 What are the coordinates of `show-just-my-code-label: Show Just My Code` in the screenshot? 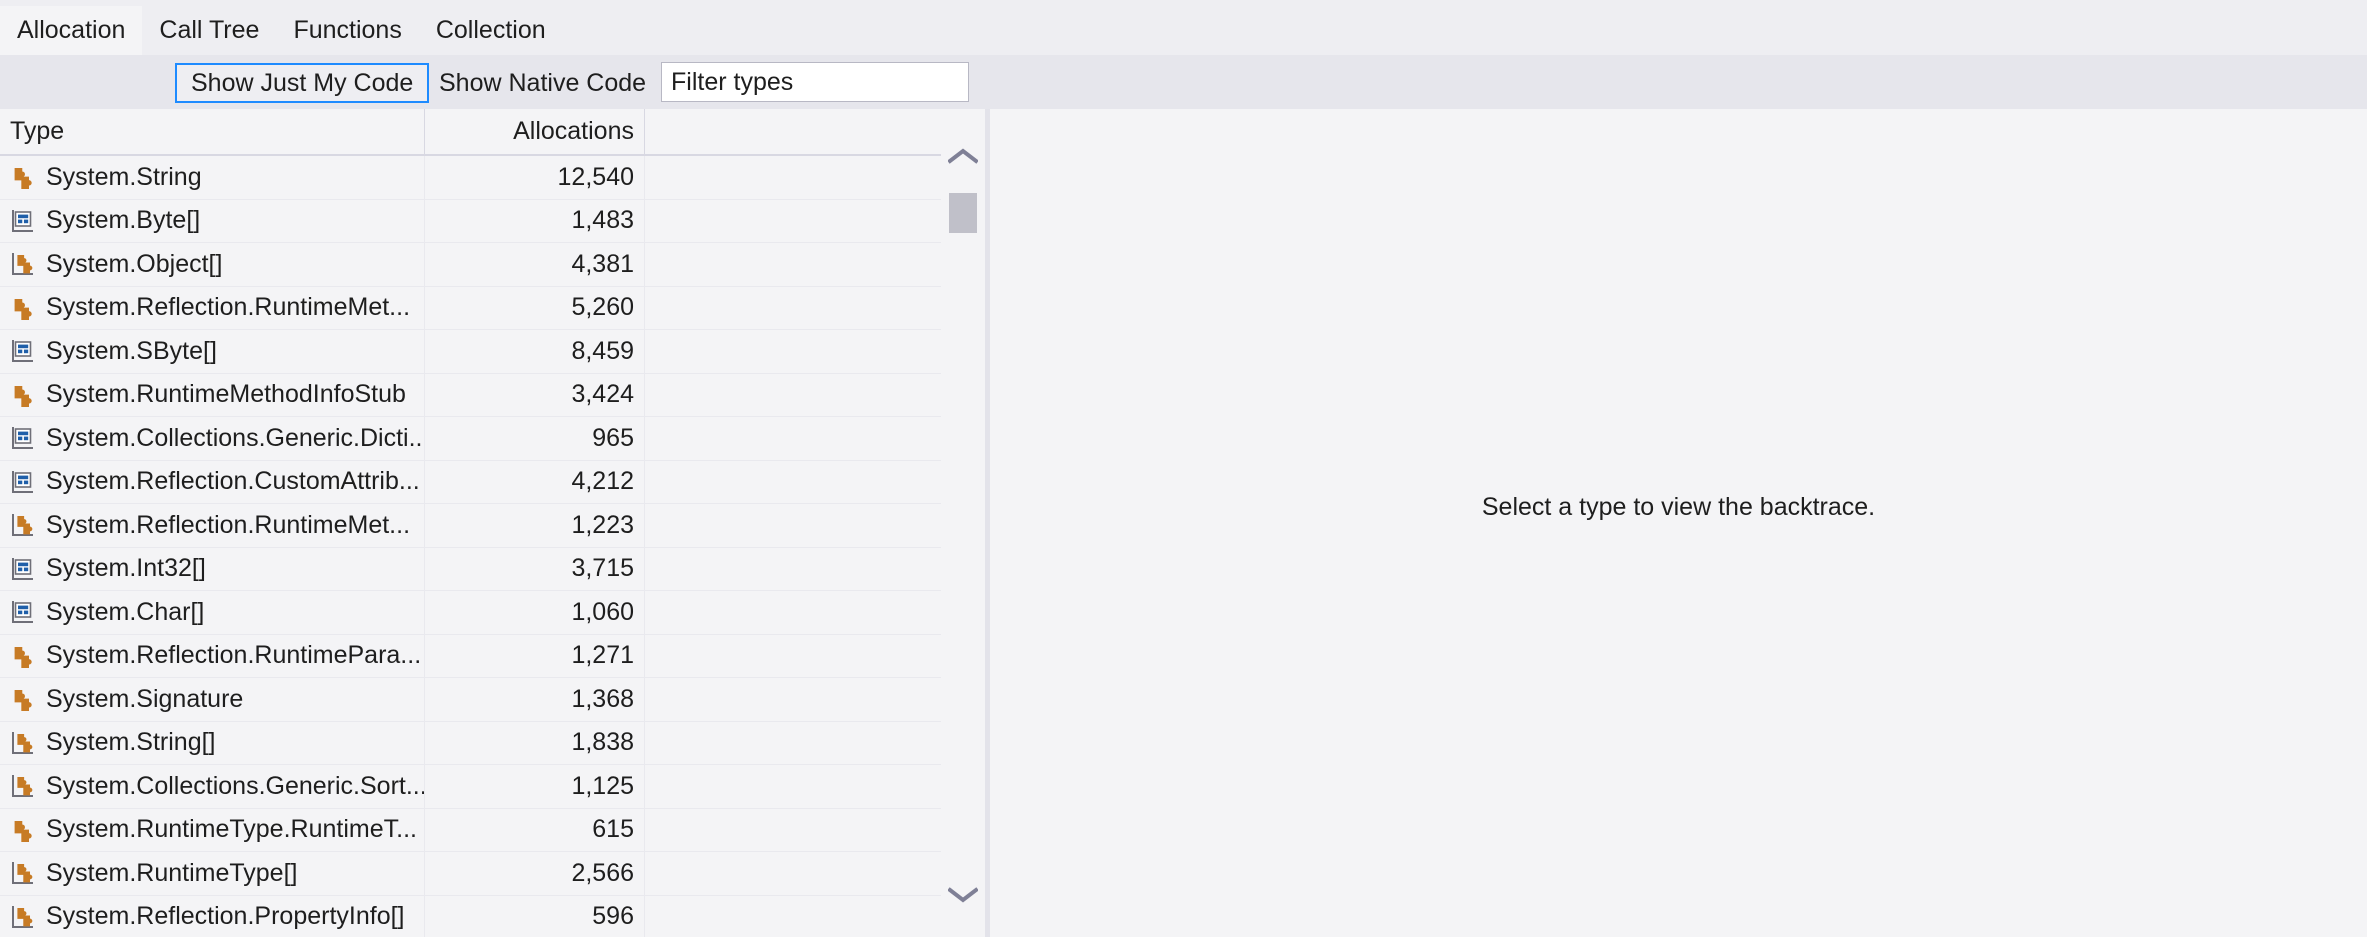 It's located at (302, 82).